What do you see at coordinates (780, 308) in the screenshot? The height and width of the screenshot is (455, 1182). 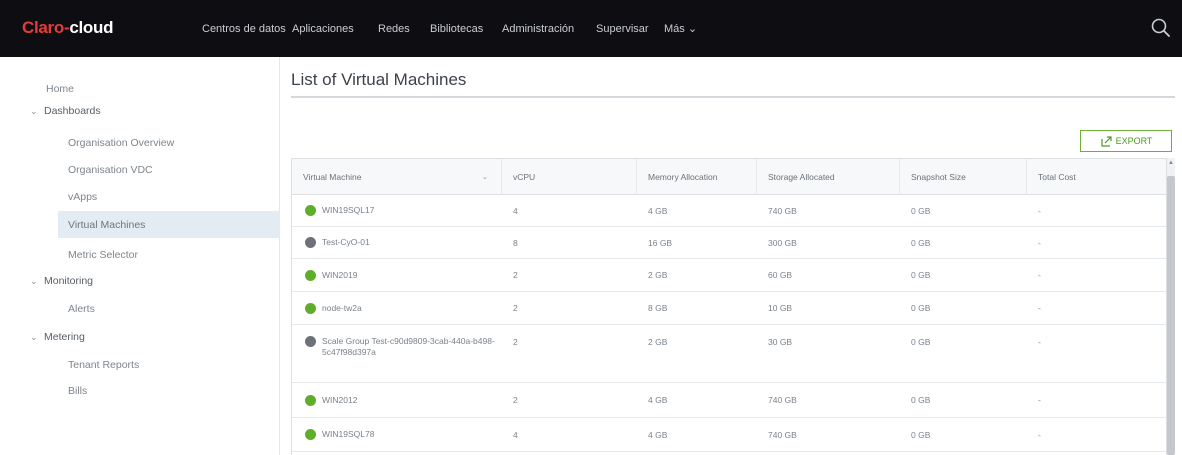 I see `storage-value: 10 GB` at bounding box center [780, 308].